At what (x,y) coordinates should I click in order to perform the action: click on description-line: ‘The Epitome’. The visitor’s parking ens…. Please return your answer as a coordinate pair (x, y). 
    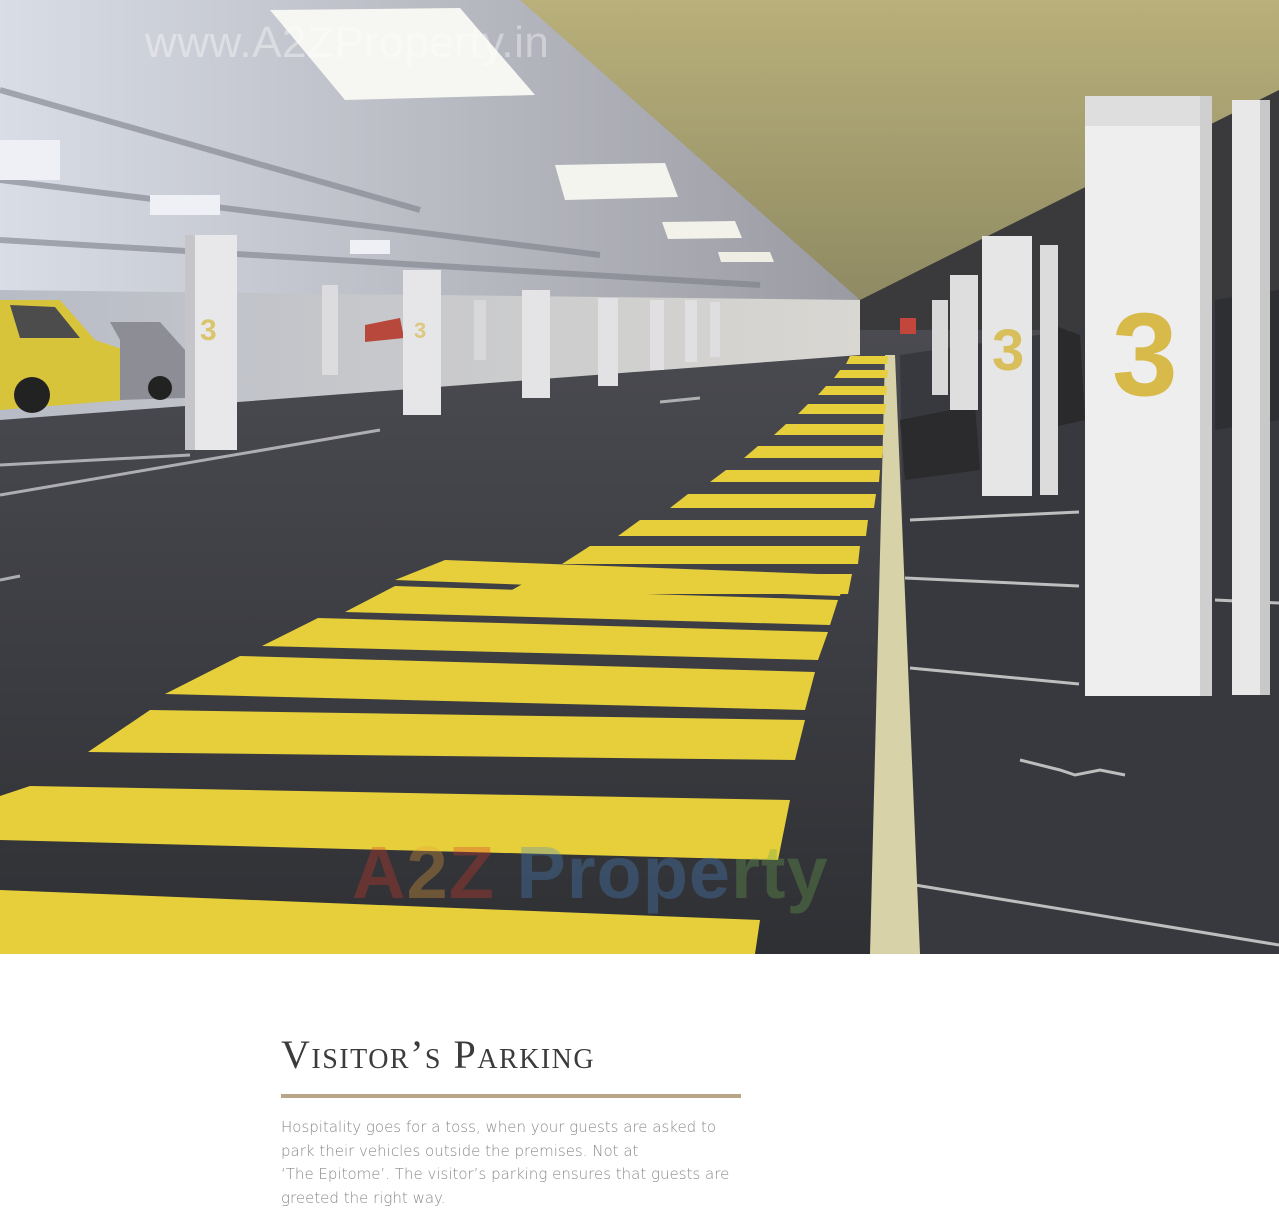
    Looking at the image, I should click on (505, 1174).